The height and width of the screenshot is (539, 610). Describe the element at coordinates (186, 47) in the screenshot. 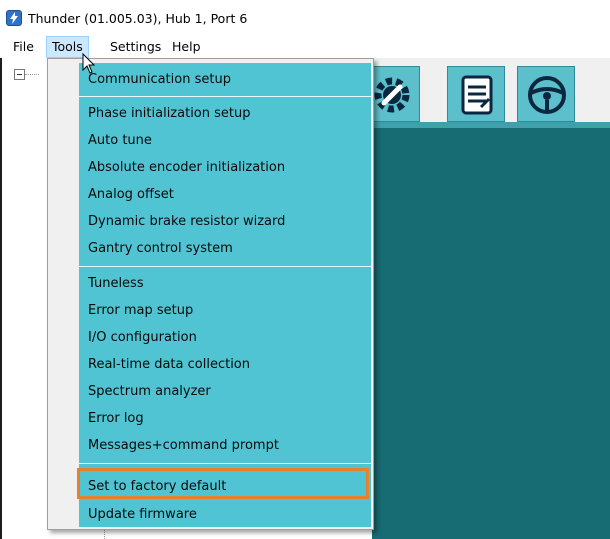

I see `menu-help: Help` at that location.